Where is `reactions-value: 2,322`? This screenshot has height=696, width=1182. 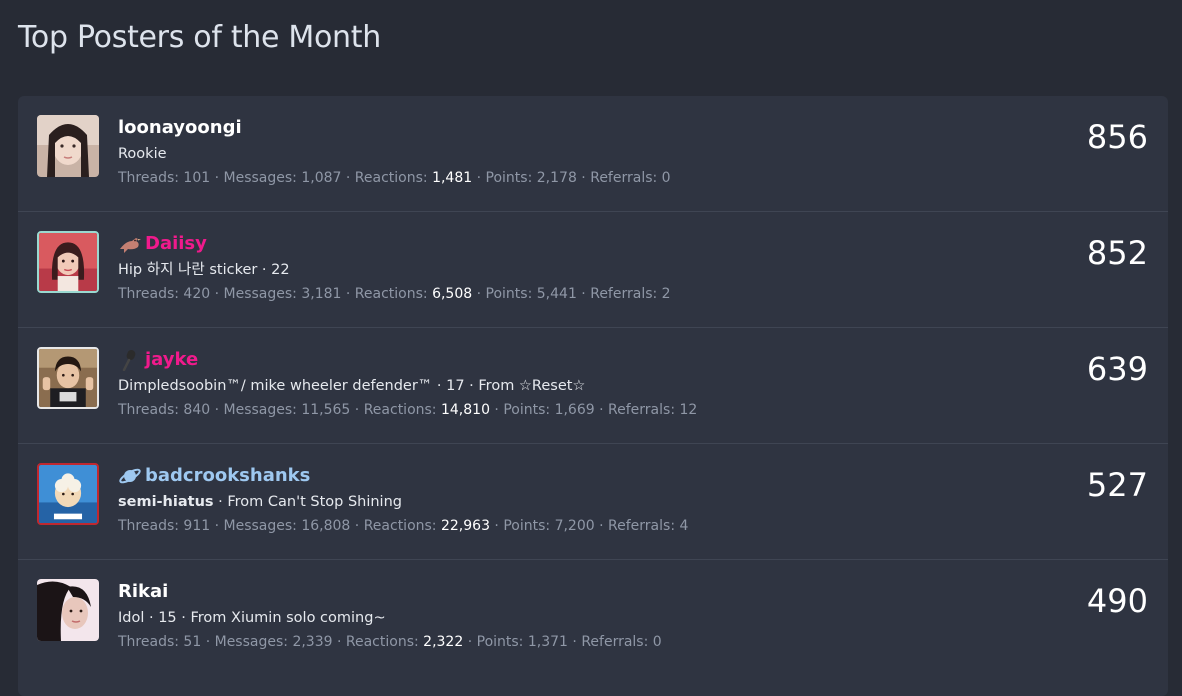
reactions-value: 2,322 is located at coordinates (443, 642).